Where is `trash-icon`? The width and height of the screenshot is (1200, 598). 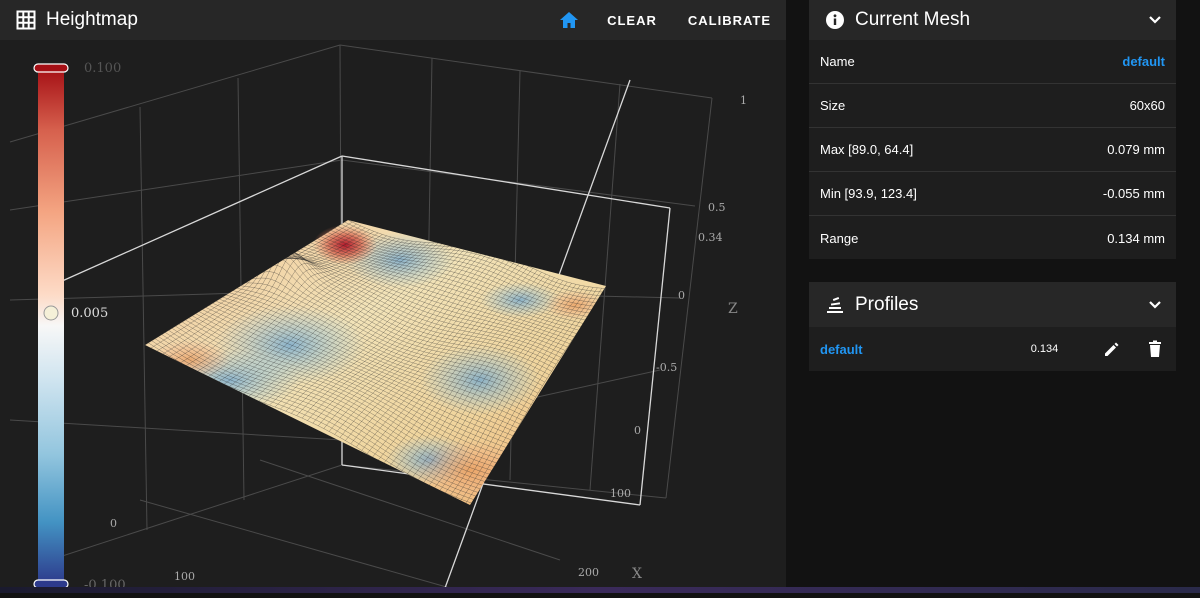
trash-icon is located at coordinates (1155, 348).